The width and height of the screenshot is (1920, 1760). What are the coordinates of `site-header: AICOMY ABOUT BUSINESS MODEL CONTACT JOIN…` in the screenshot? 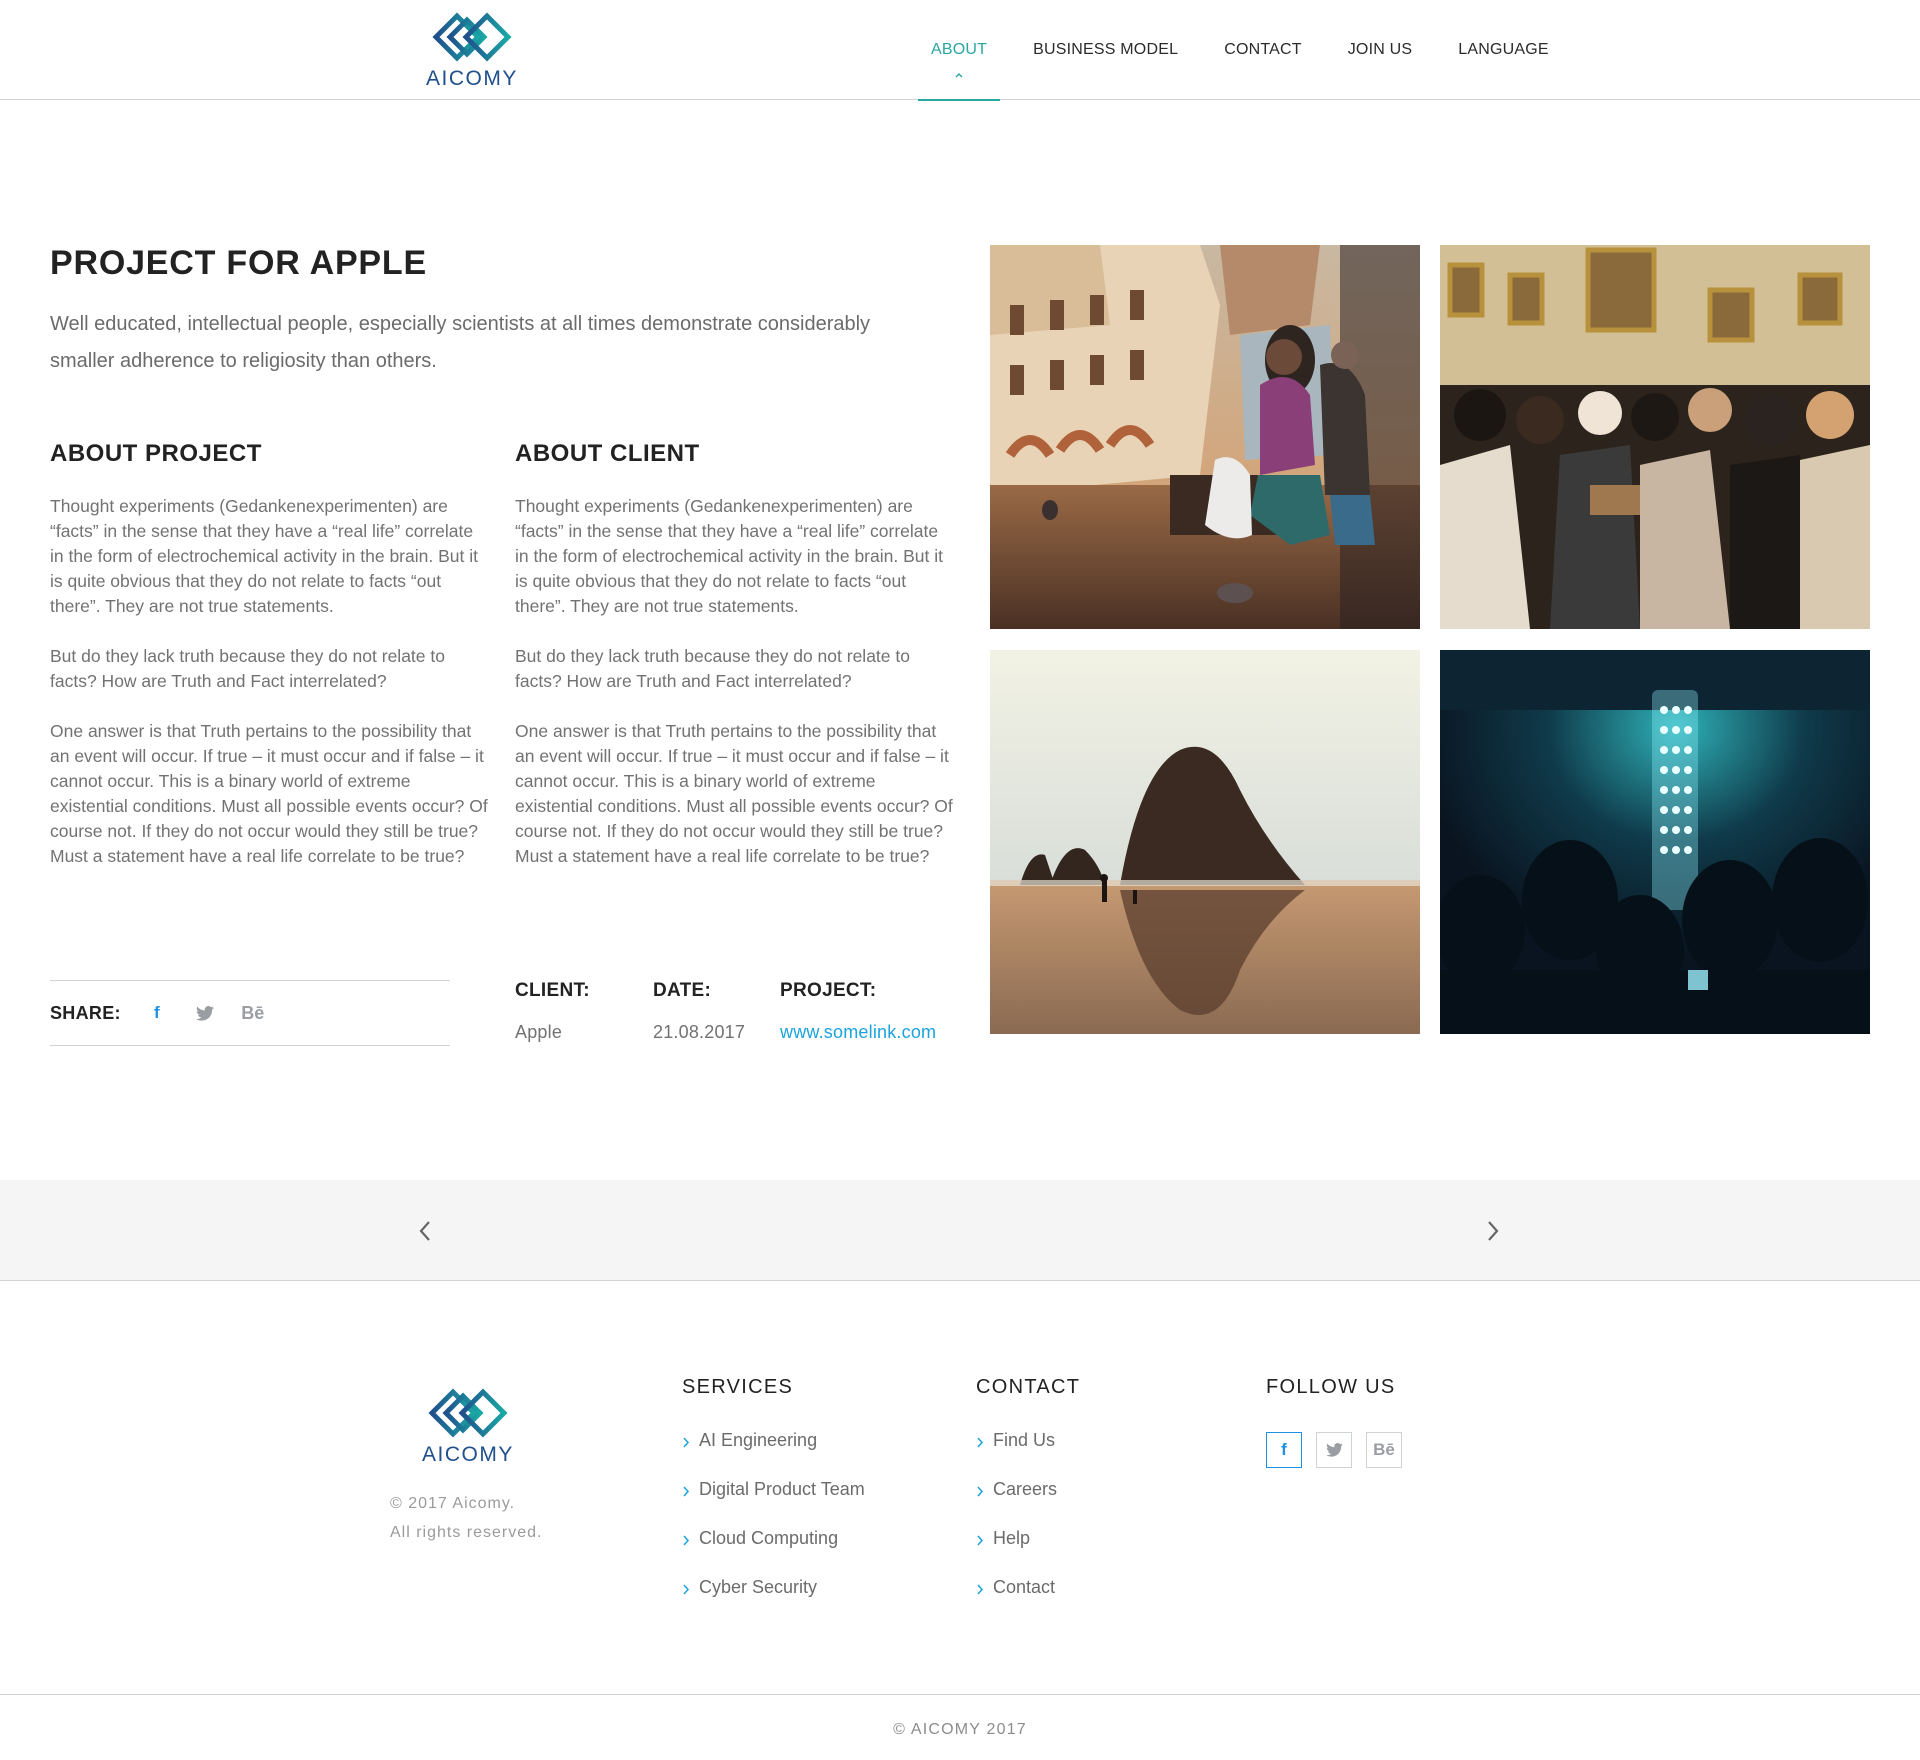 It's located at (960, 50).